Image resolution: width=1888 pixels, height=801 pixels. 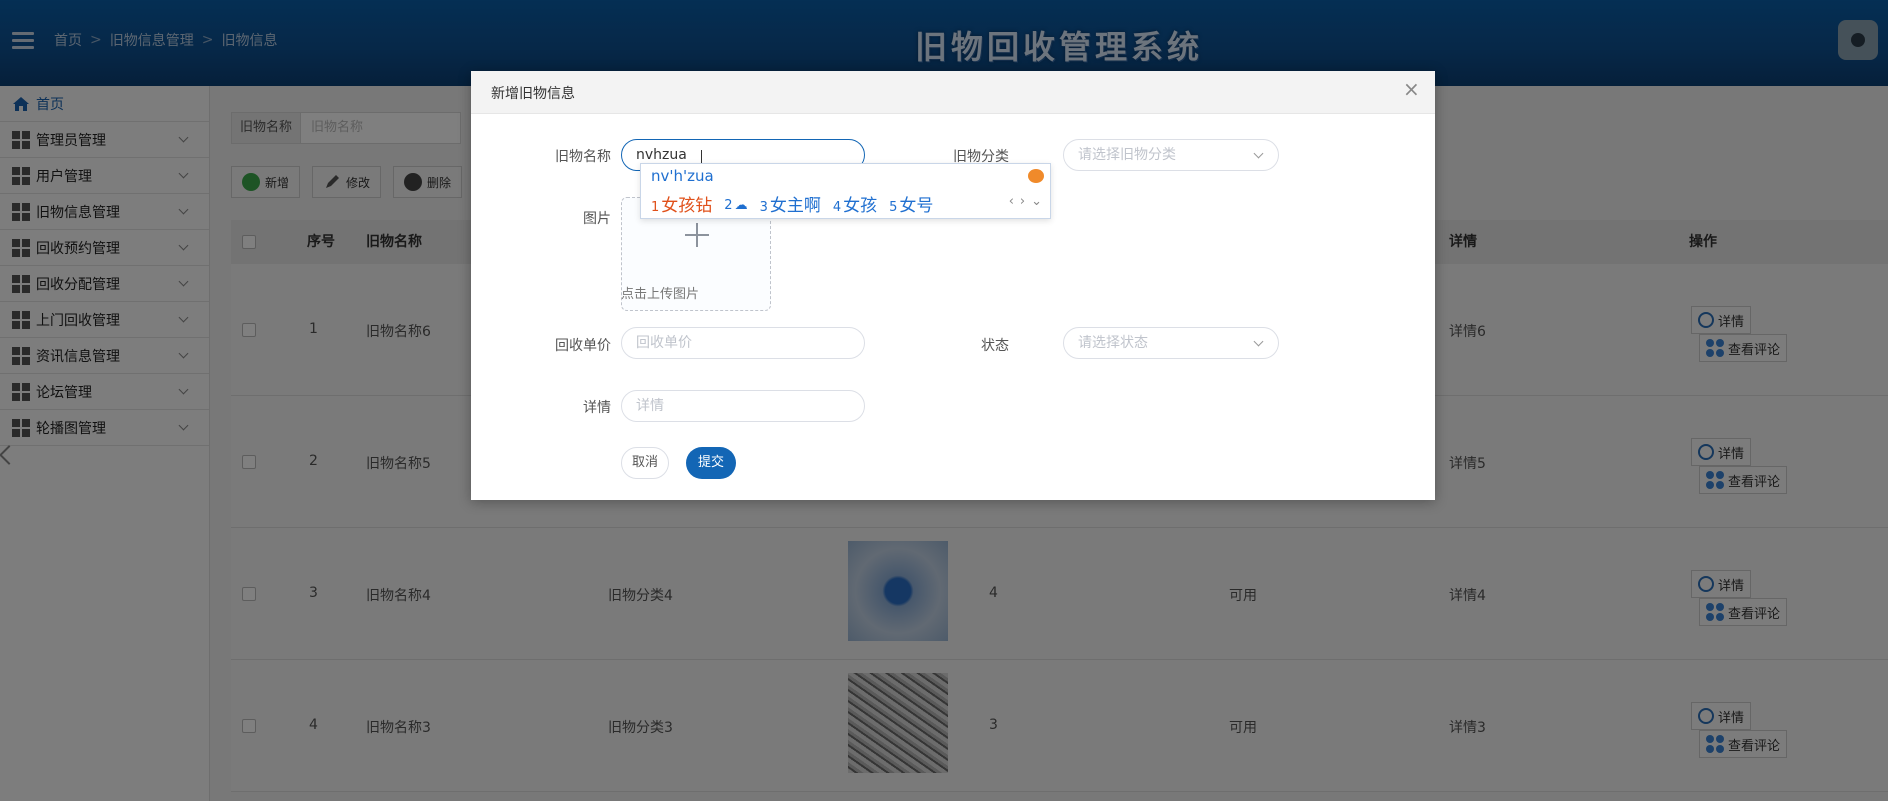 What do you see at coordinates (597, 219) in the screenshot?
I see `image-label: 图片` at bounding box center [597, 219].